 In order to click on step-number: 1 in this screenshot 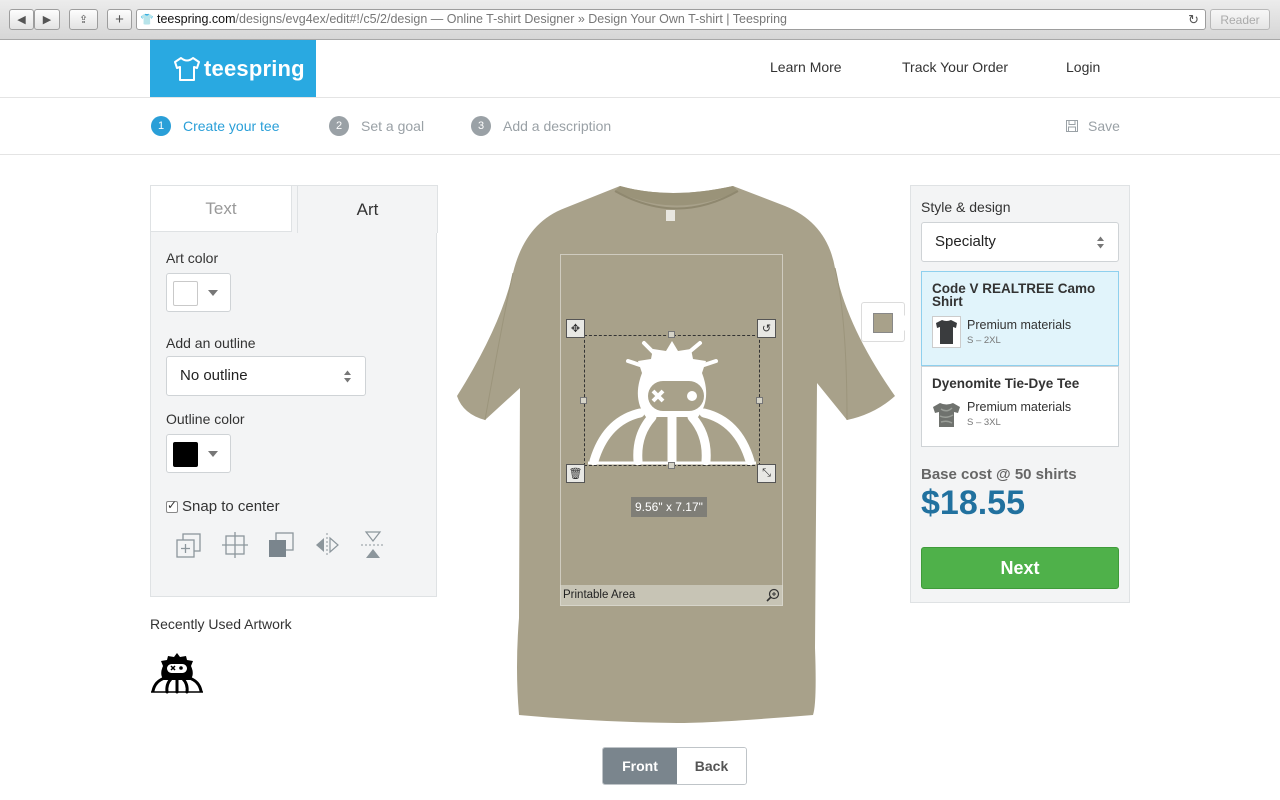, I will do `click(161, 126)`.